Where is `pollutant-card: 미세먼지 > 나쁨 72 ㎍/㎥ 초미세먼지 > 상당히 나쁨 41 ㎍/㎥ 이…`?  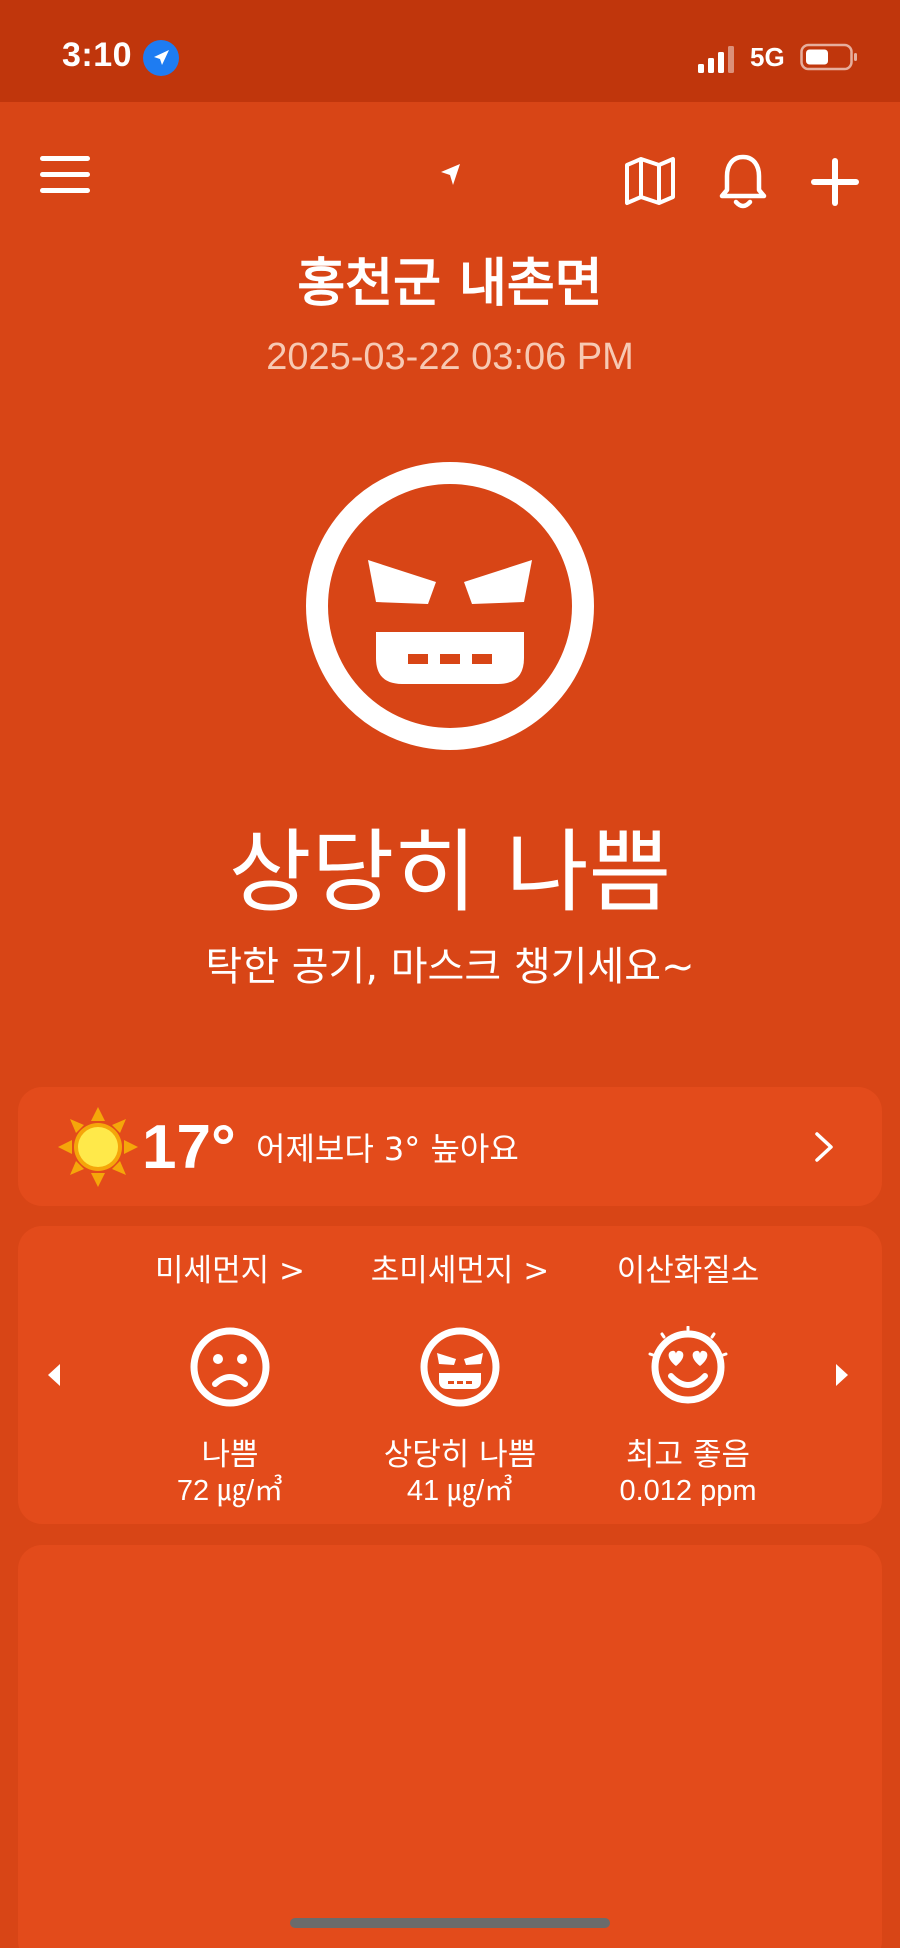
pollutant-card: 미세먼지 > 나쁨 72 ㎍/㎥ 초미세먼지 > 상당히 나쁨 41 ㎍/㎥ 이… is located at coordinates (450, 1375).